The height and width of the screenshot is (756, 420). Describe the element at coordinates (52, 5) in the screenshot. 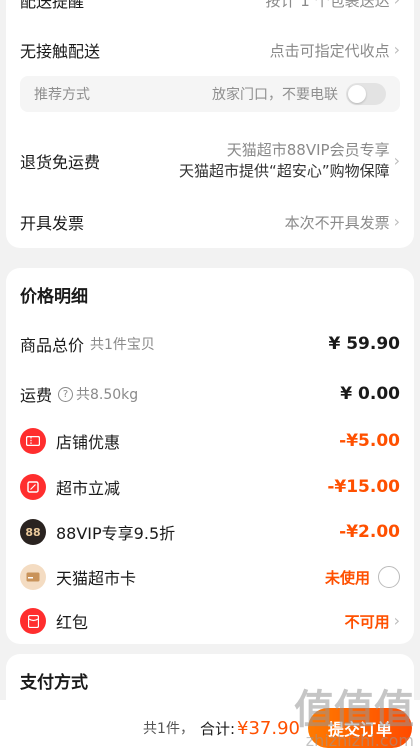

I see `delivery-reminder-label: 配送提醒` at that location.